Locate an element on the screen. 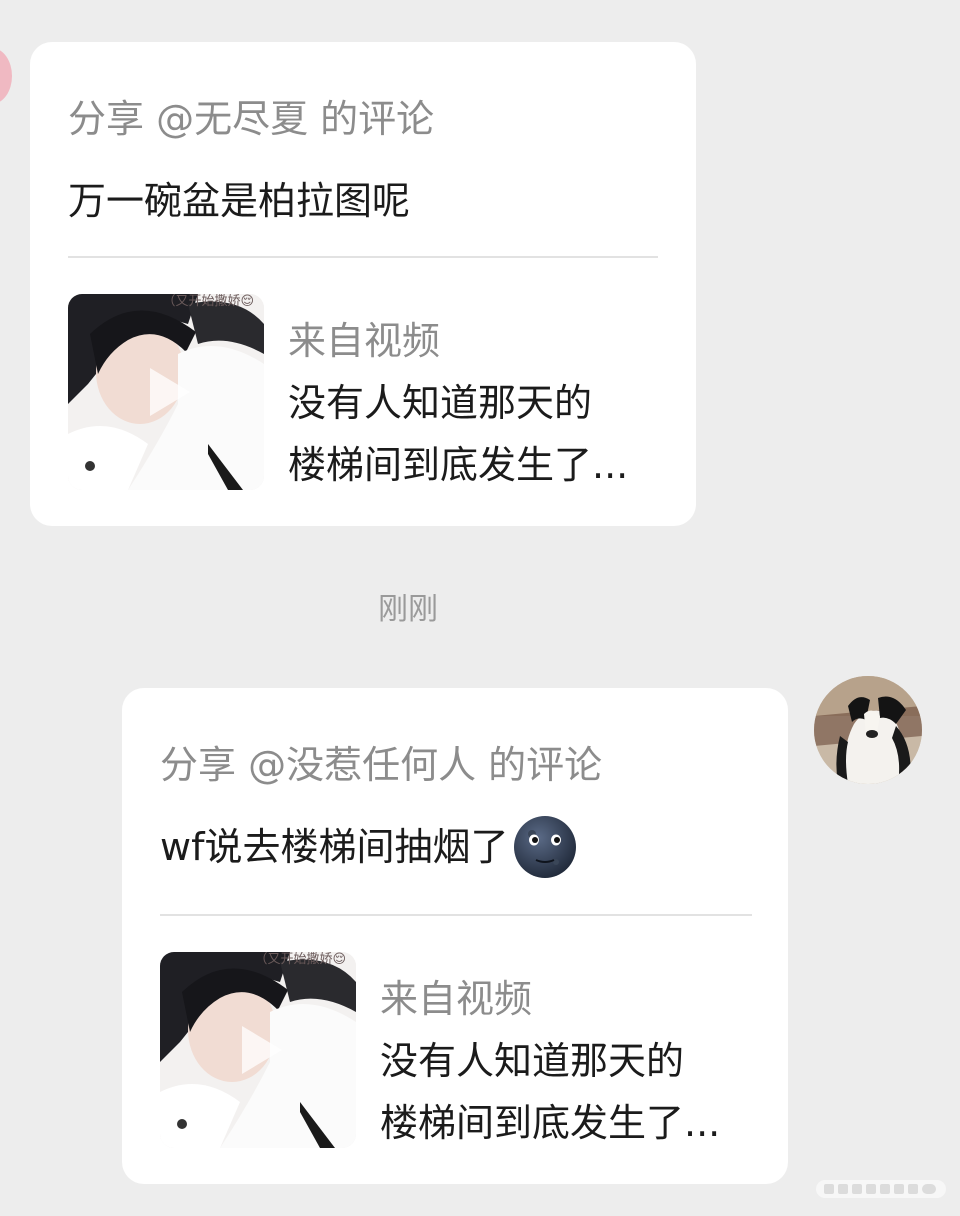 This screenshot has height=1216, width=960. new-moon-face-icon is located at coordinates (545, 846).